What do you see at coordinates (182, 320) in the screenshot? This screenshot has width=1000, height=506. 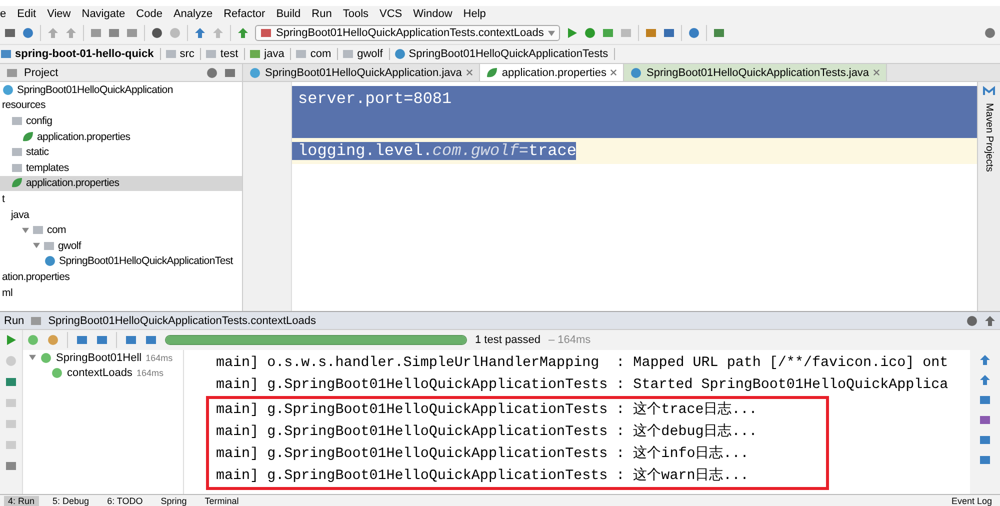 I see `run-config-title: SpringBoot01HelloQuickApplicationTests.contextLoads` at bounding box center [182, 320].